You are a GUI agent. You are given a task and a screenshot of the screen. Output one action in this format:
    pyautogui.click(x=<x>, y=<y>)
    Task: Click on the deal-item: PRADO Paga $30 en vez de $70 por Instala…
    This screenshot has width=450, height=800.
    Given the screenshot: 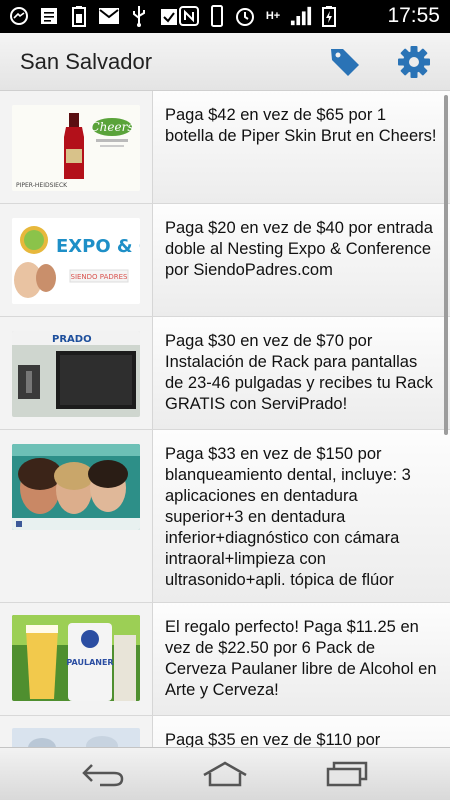 What is the action you would take?
    pyautogui.click(x=225, y=373)
    